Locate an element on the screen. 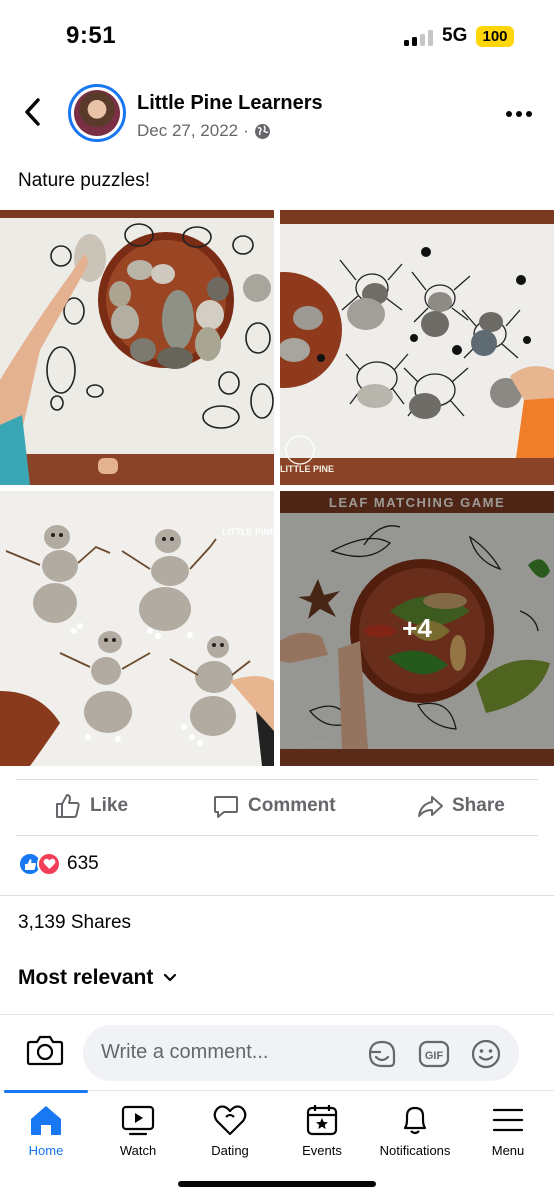 This screenshot has height=1200, width=554. comment-sort-dropdown: Most relevant is located at coordinates (97, 978).